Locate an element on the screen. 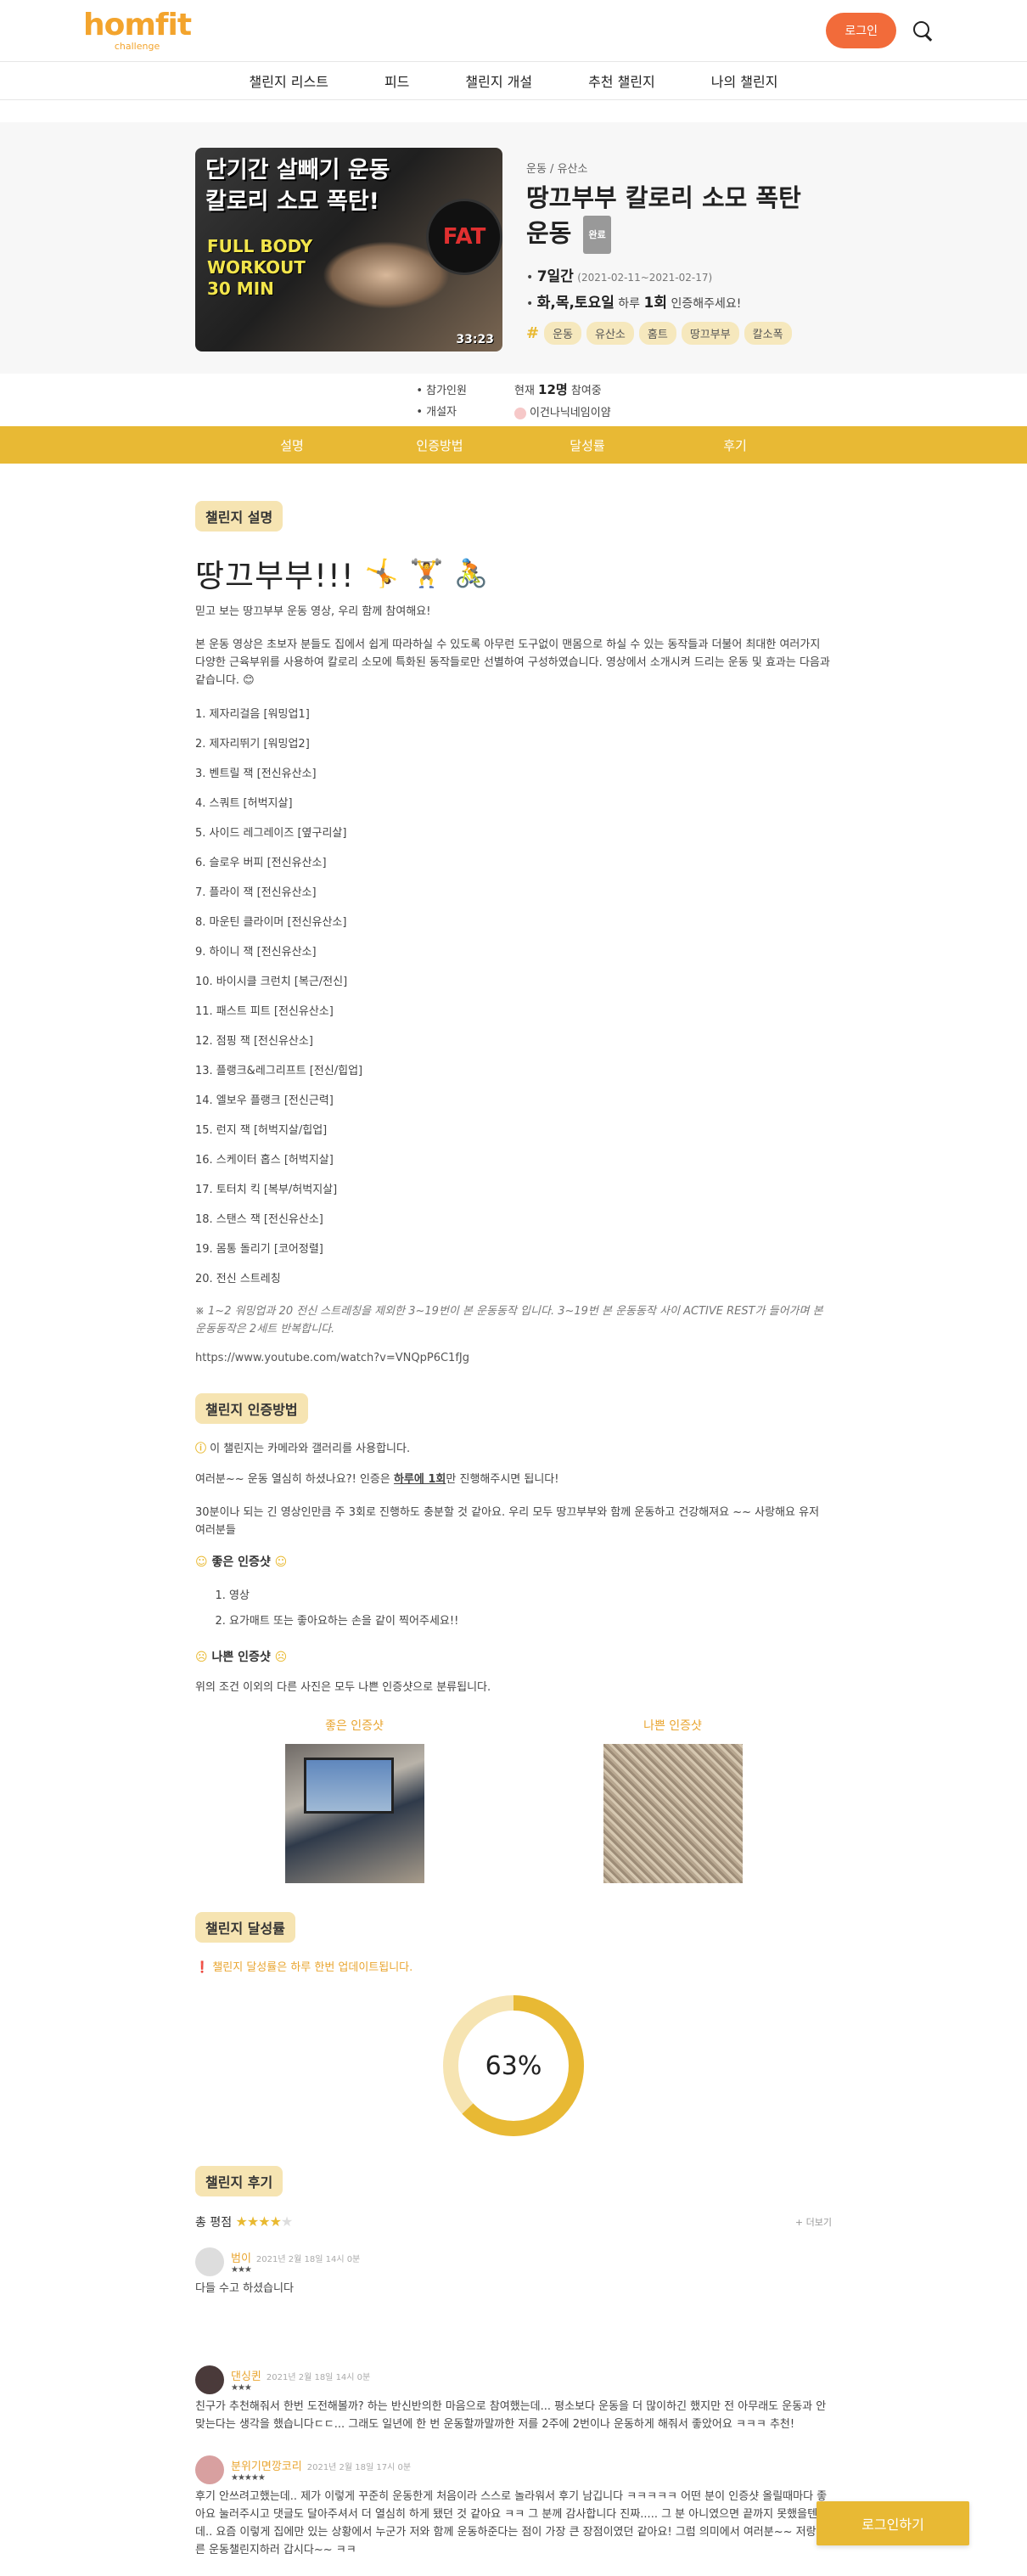  exercise-item: 19. 몸통 돌리기 [코어정렬] is located at coordinates (259, 1249).